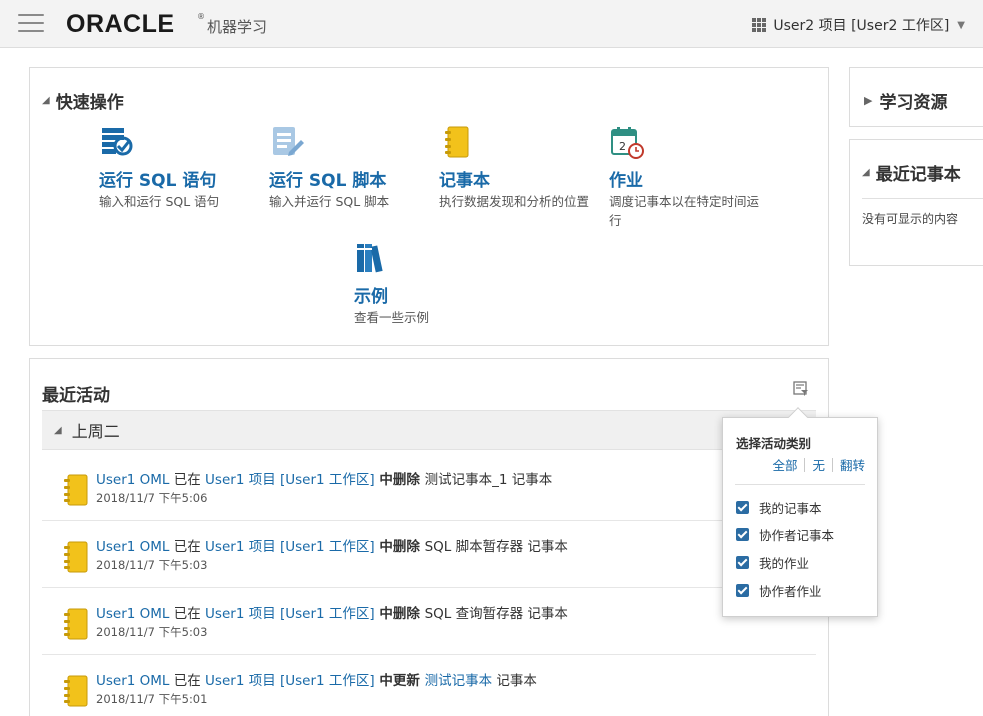 This screenshot has width=983, height=716. I want to click on activity-time: 2018/11/7 下午5:01, so click(152, 699).